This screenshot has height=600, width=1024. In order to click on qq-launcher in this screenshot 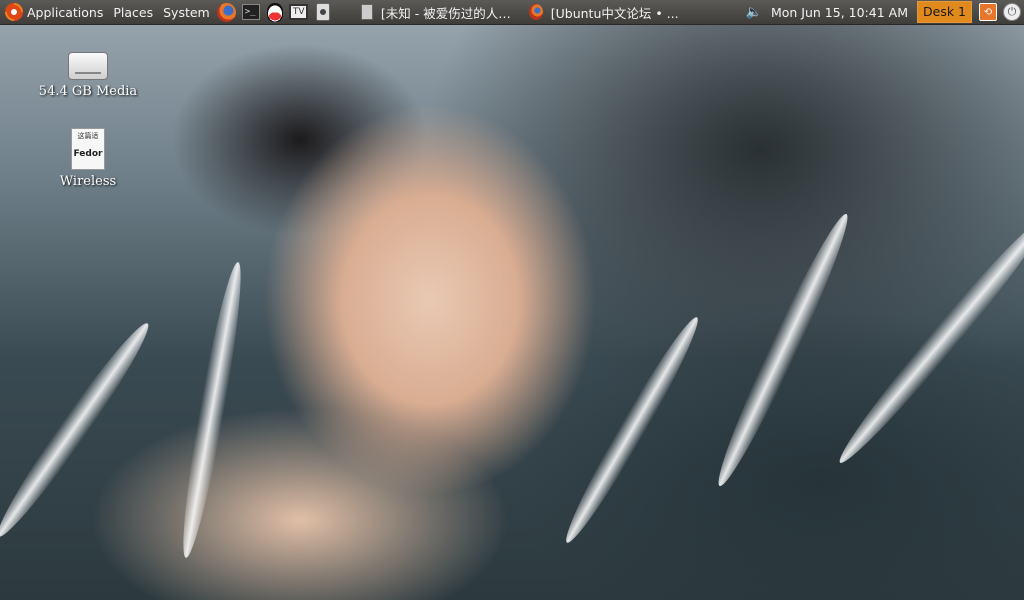, I will do `click(275, 12)`.